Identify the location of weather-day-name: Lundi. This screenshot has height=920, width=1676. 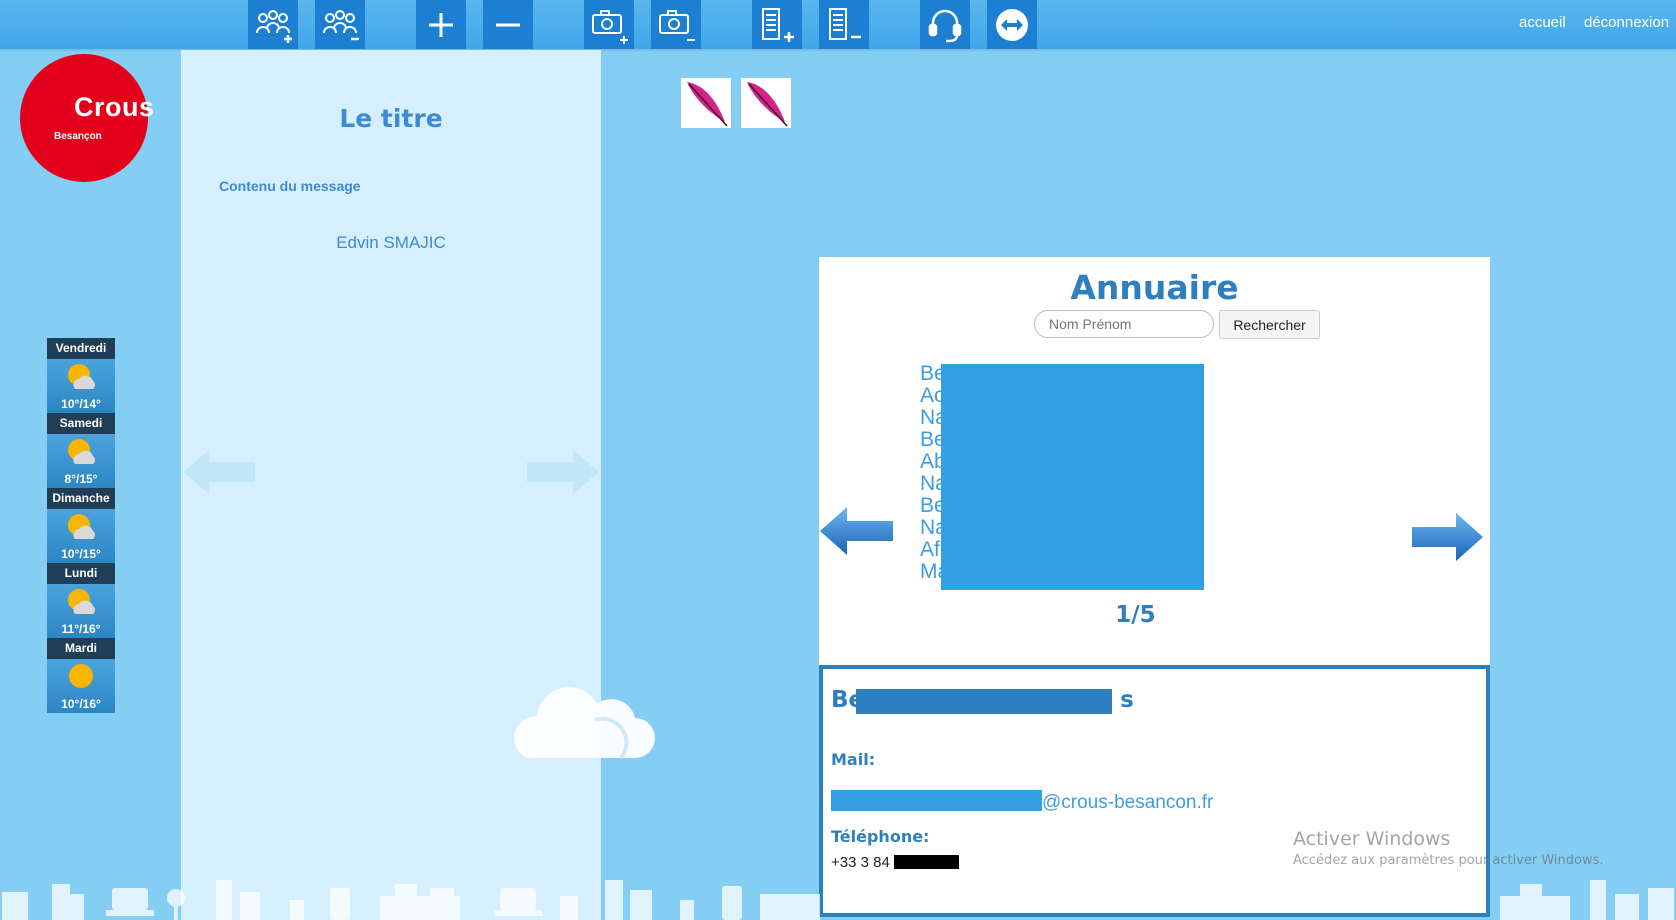
(81, 573).